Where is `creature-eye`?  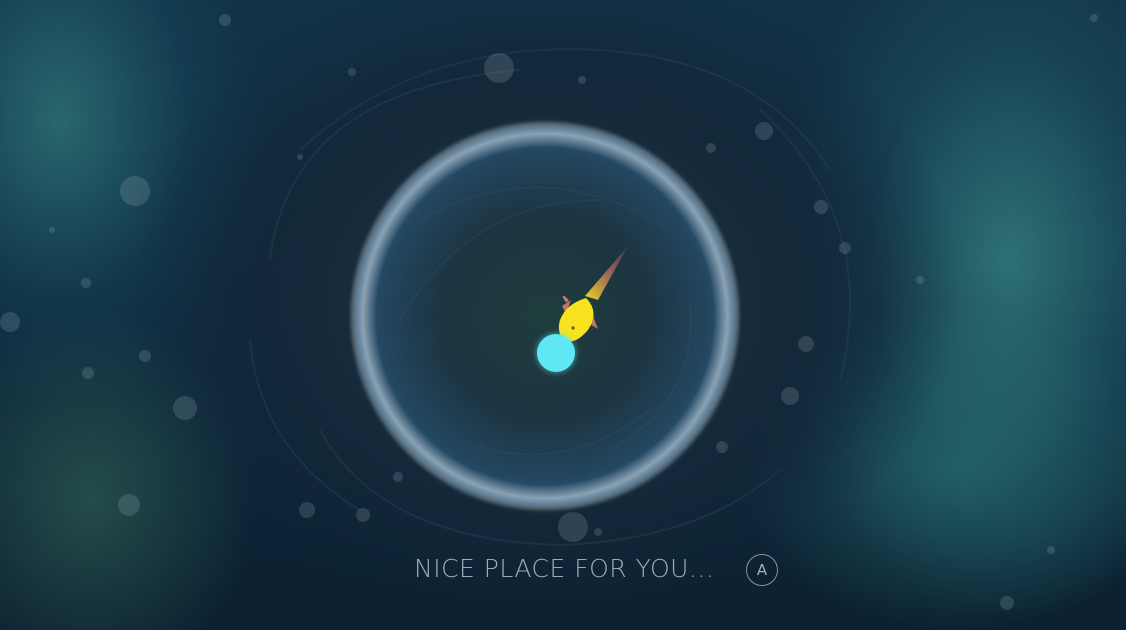
creature-eye is located at coordinates (573, 328).